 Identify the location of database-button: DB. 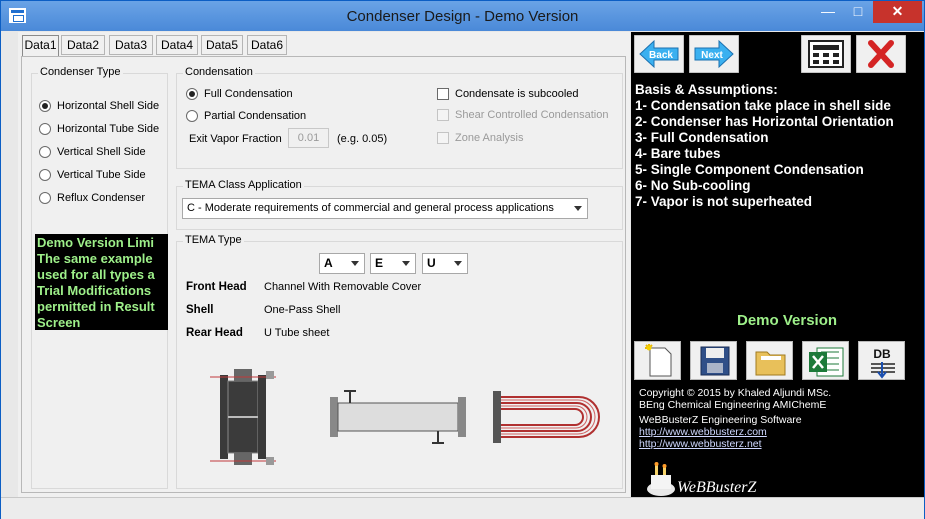
(881, 360).